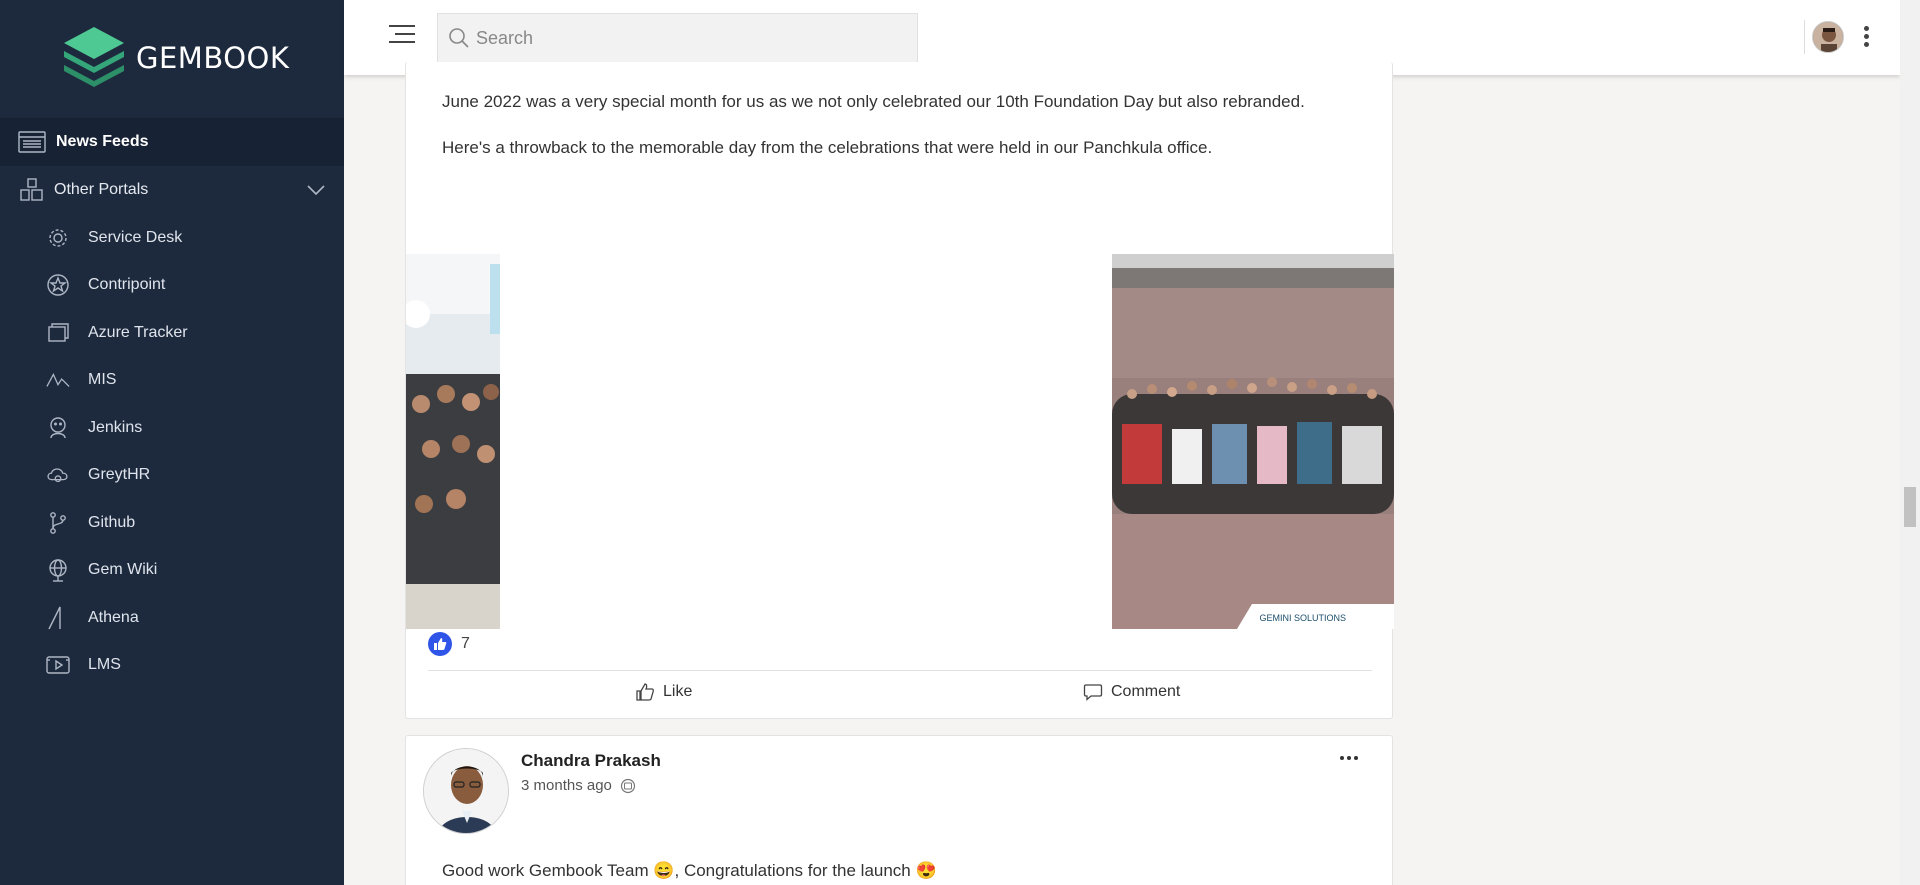 The width and height of the screenshot is (1920, 885). Describe the element at coordinates (1867, 37) in the screenshot. I see `more-options-icon` at that location.